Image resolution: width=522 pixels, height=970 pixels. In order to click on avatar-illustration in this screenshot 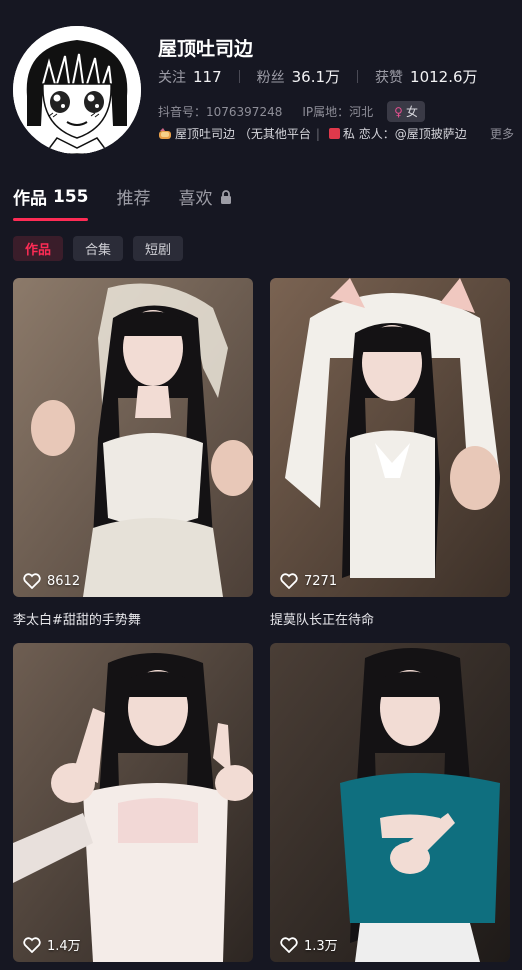, I will do `click(77, 90)`.